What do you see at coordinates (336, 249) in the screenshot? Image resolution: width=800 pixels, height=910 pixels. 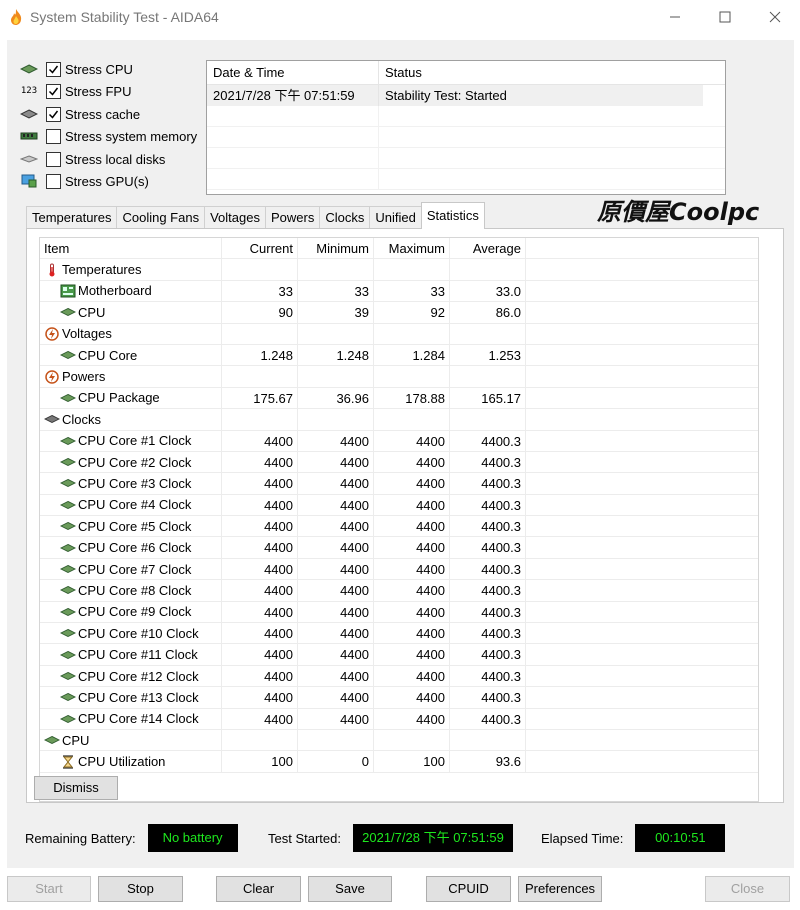 I see `col-header-minimum: Minimum` at bounding box center [336, 249].